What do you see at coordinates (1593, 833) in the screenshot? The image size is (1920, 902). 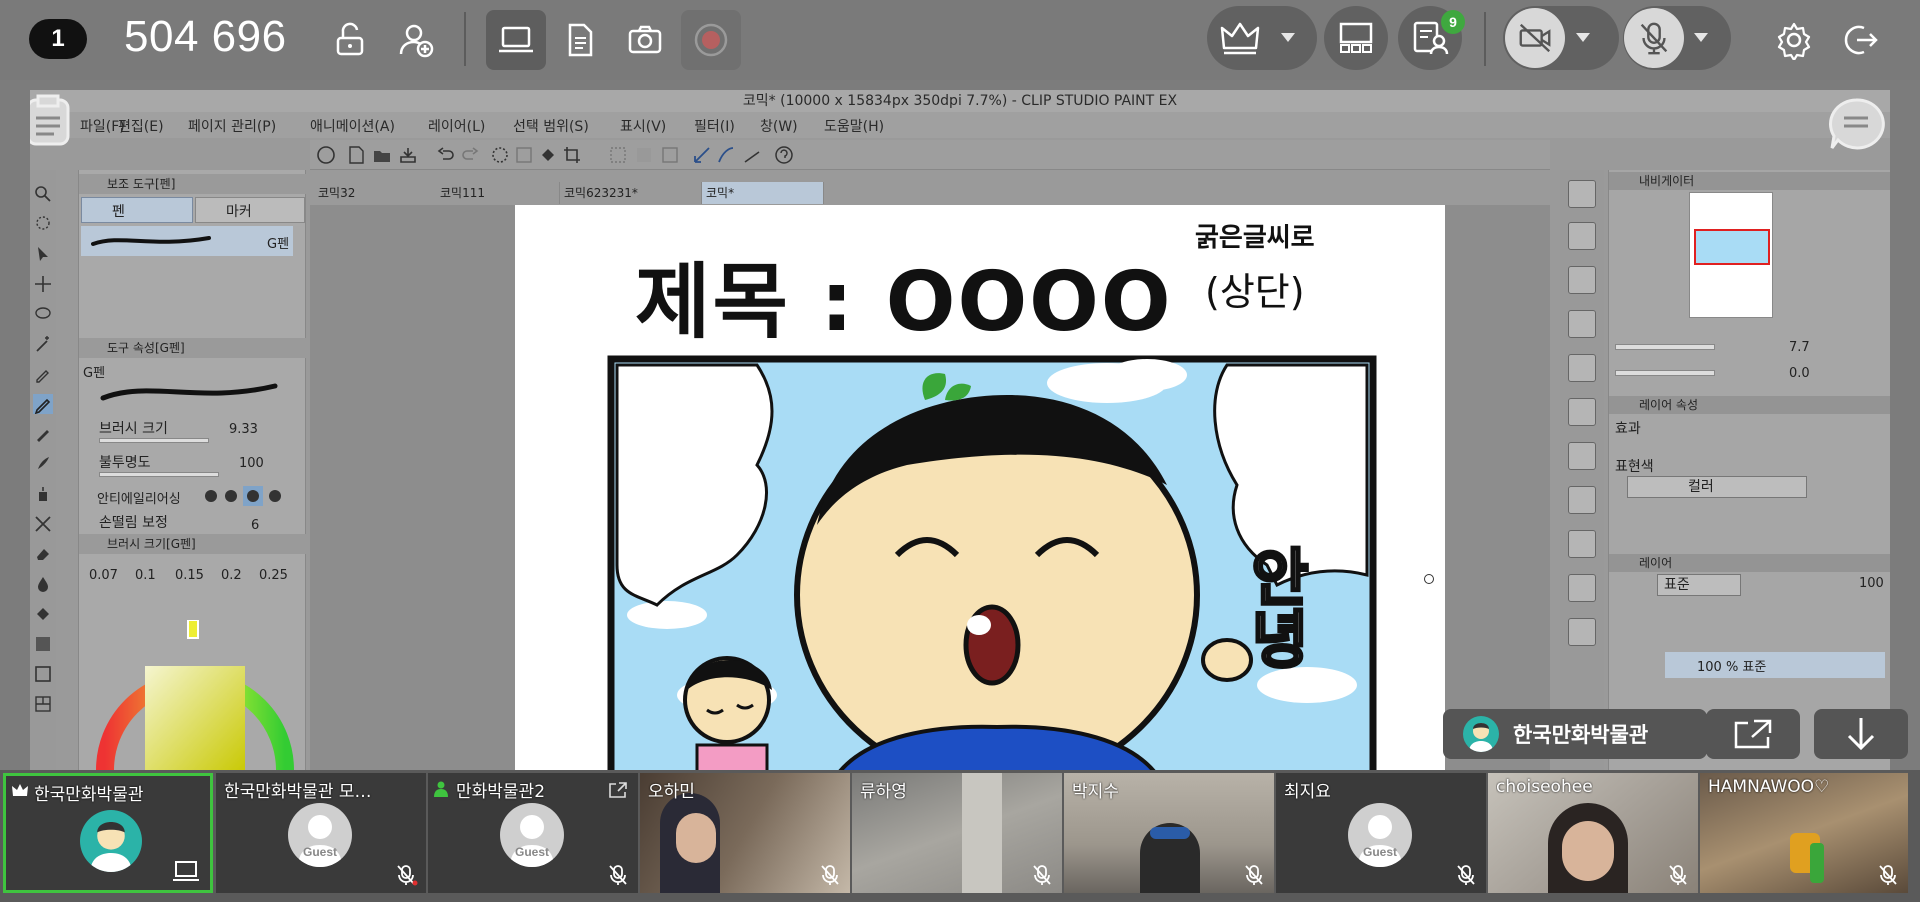 I see `participant-tile: choiseohee` at bounding box center [1593, 833].